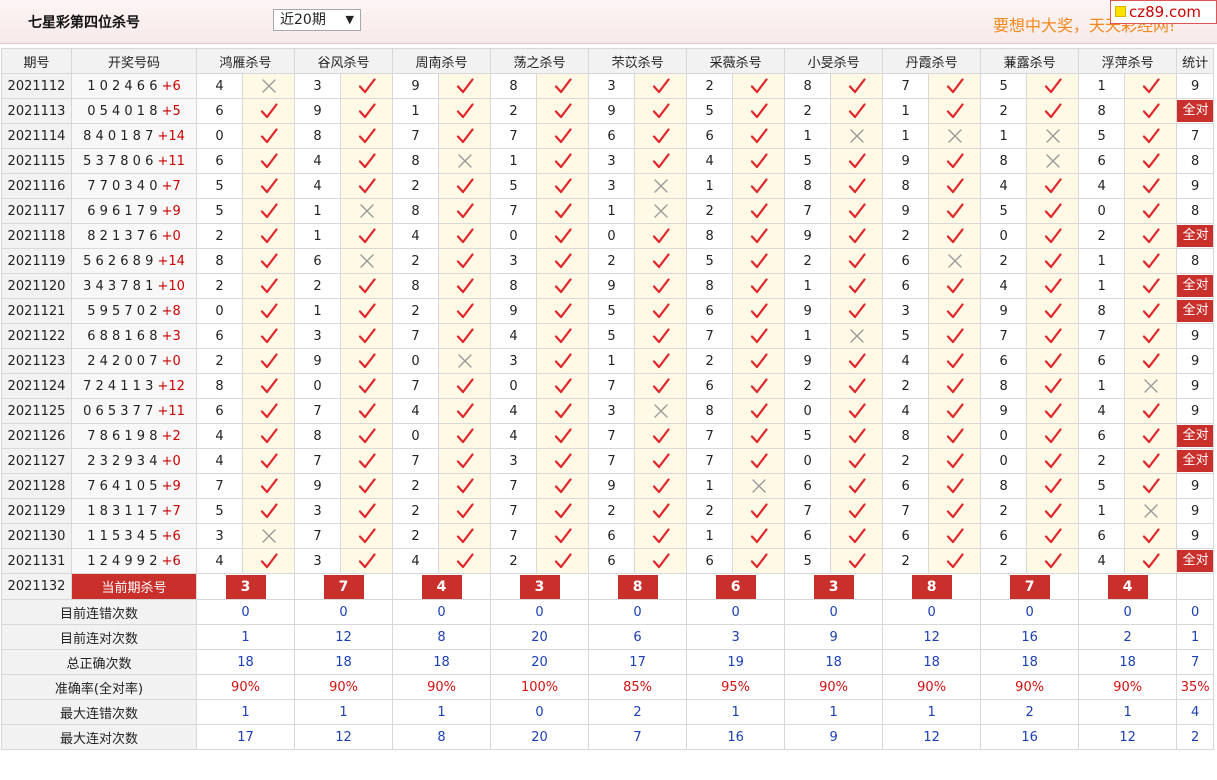 This screenshot has width=1217, height=780. Describe the element at coordinates (134, 361) in the screenshot. I see `draw-numbers: 2 4 2 0 0 7 +0` at that location.